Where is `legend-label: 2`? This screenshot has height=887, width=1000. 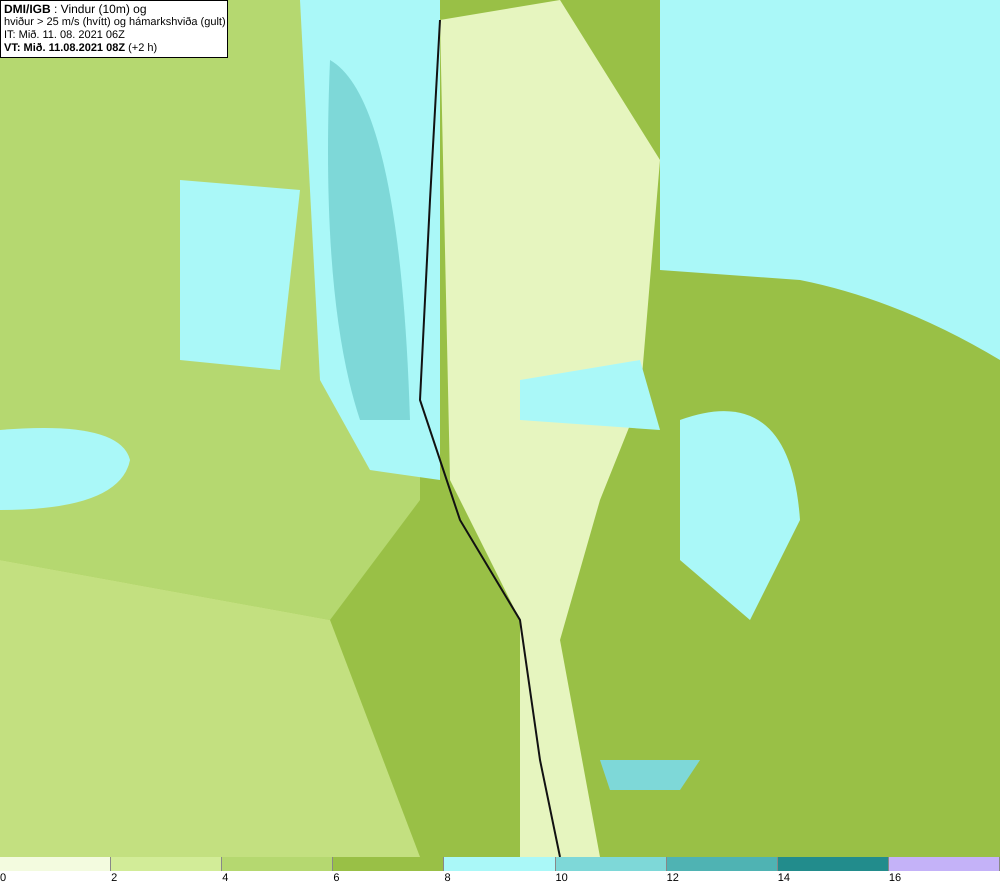 legend-label: 2 is located at coordinates (114, 878).